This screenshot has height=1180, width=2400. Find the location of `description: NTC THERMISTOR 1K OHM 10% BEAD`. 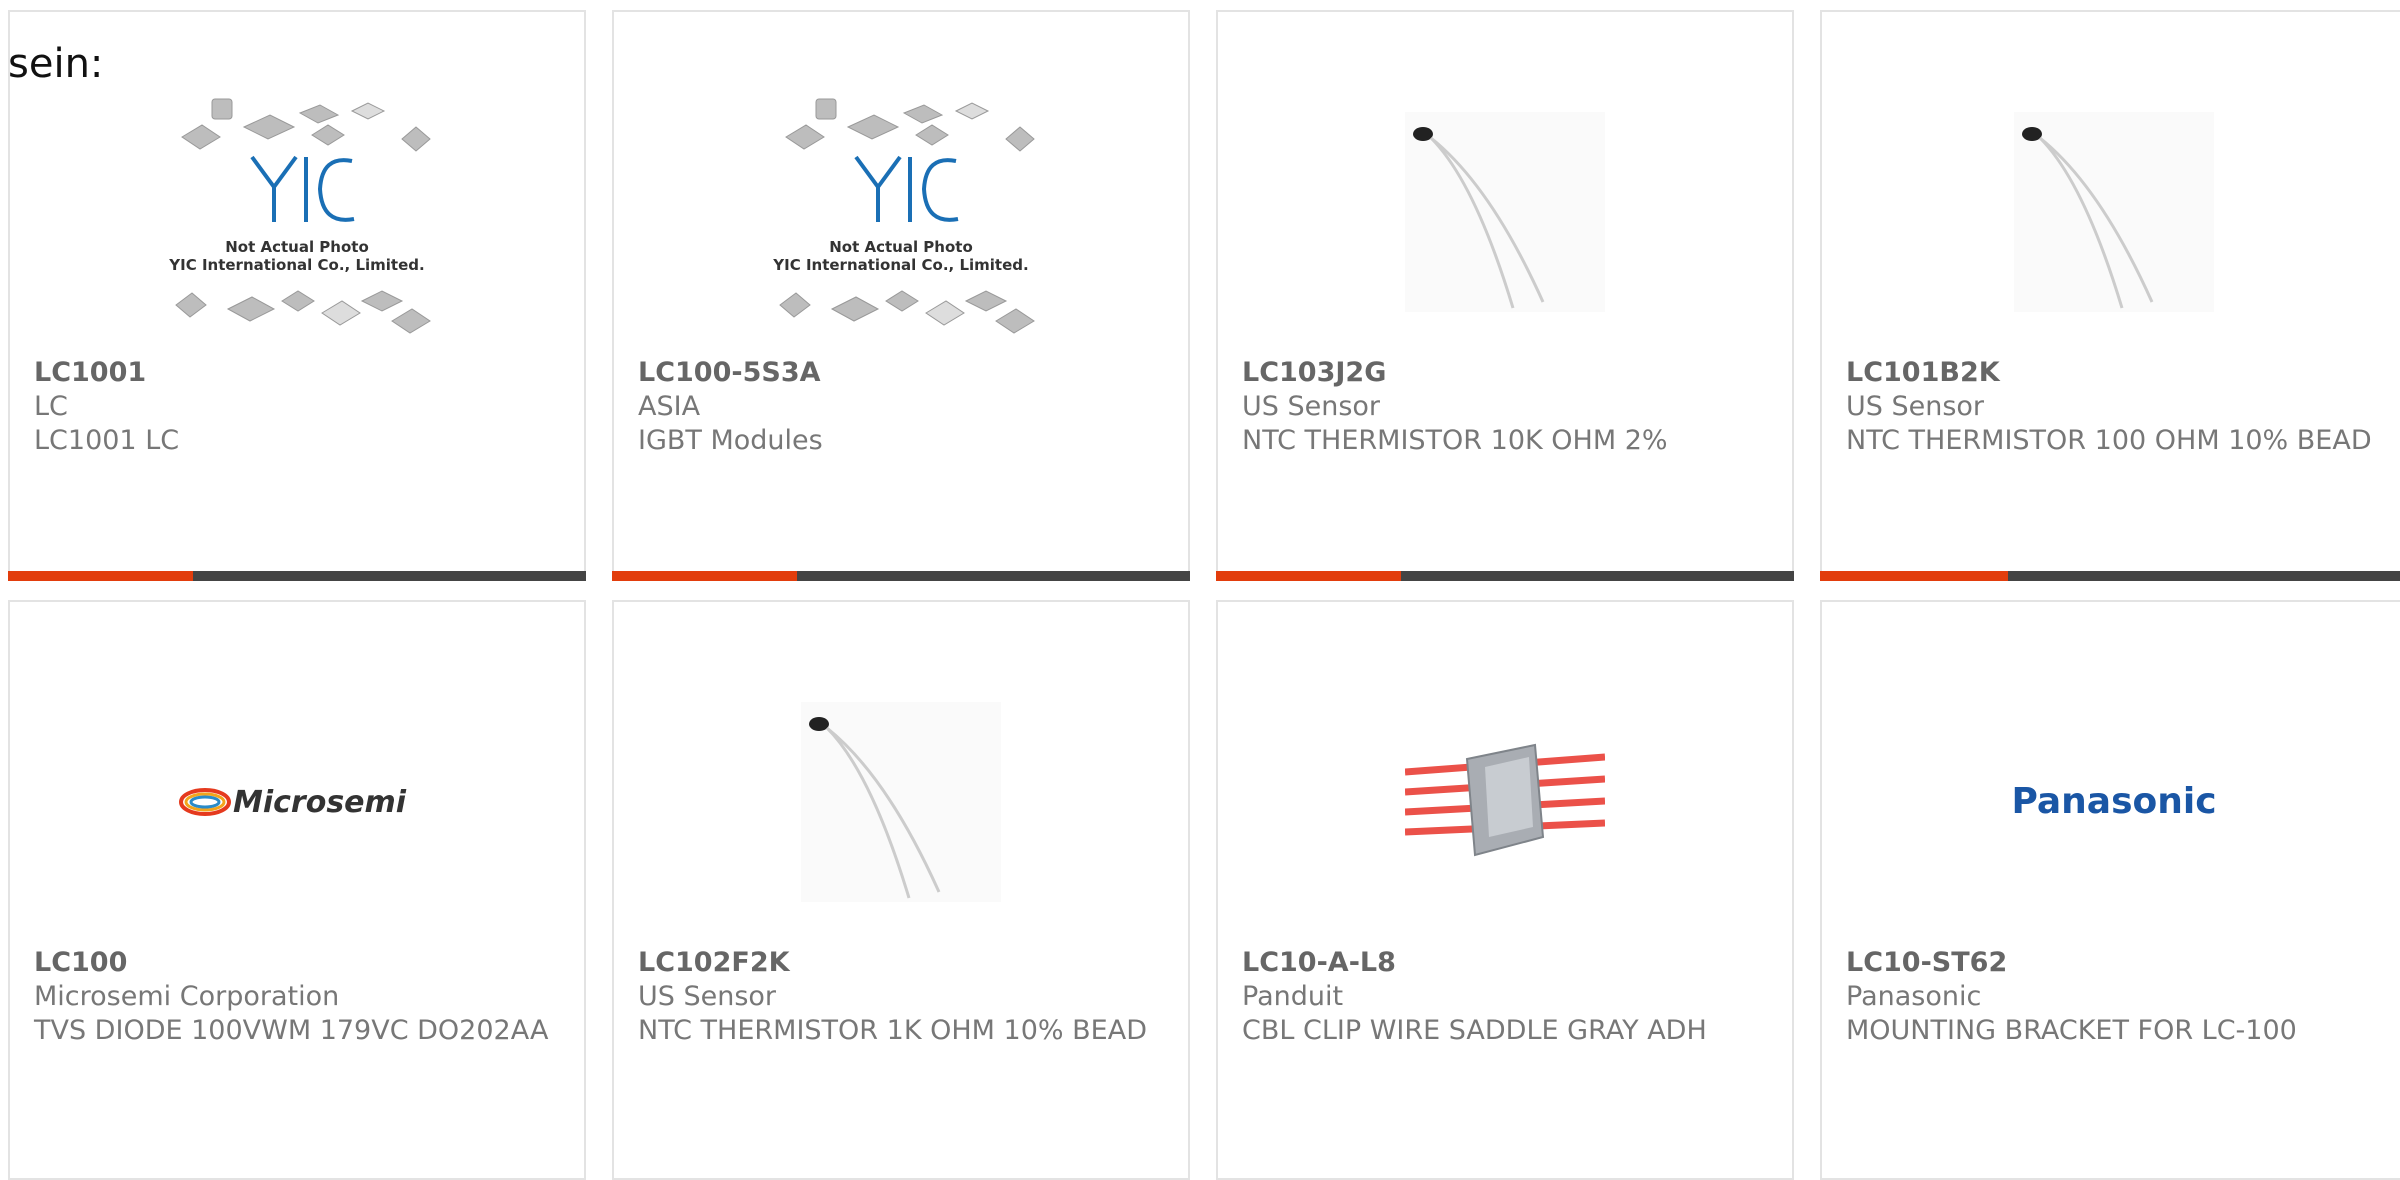

description: NTC THERMISTOR 1K OHM 10% BEAD is located at coordinates (892, 1030).